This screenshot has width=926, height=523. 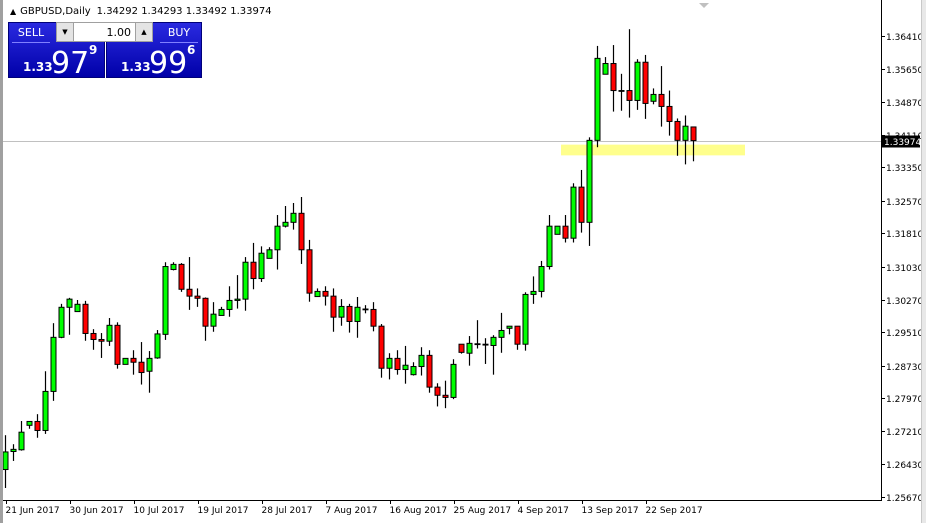 What do you see at coordinates (105, 51) in the screenshot?
I see `one-click-trading-panel: SELL 1.33 97 9 ▼ ▲ BUY 1.33 99 6` at bounding box center [105, 51].